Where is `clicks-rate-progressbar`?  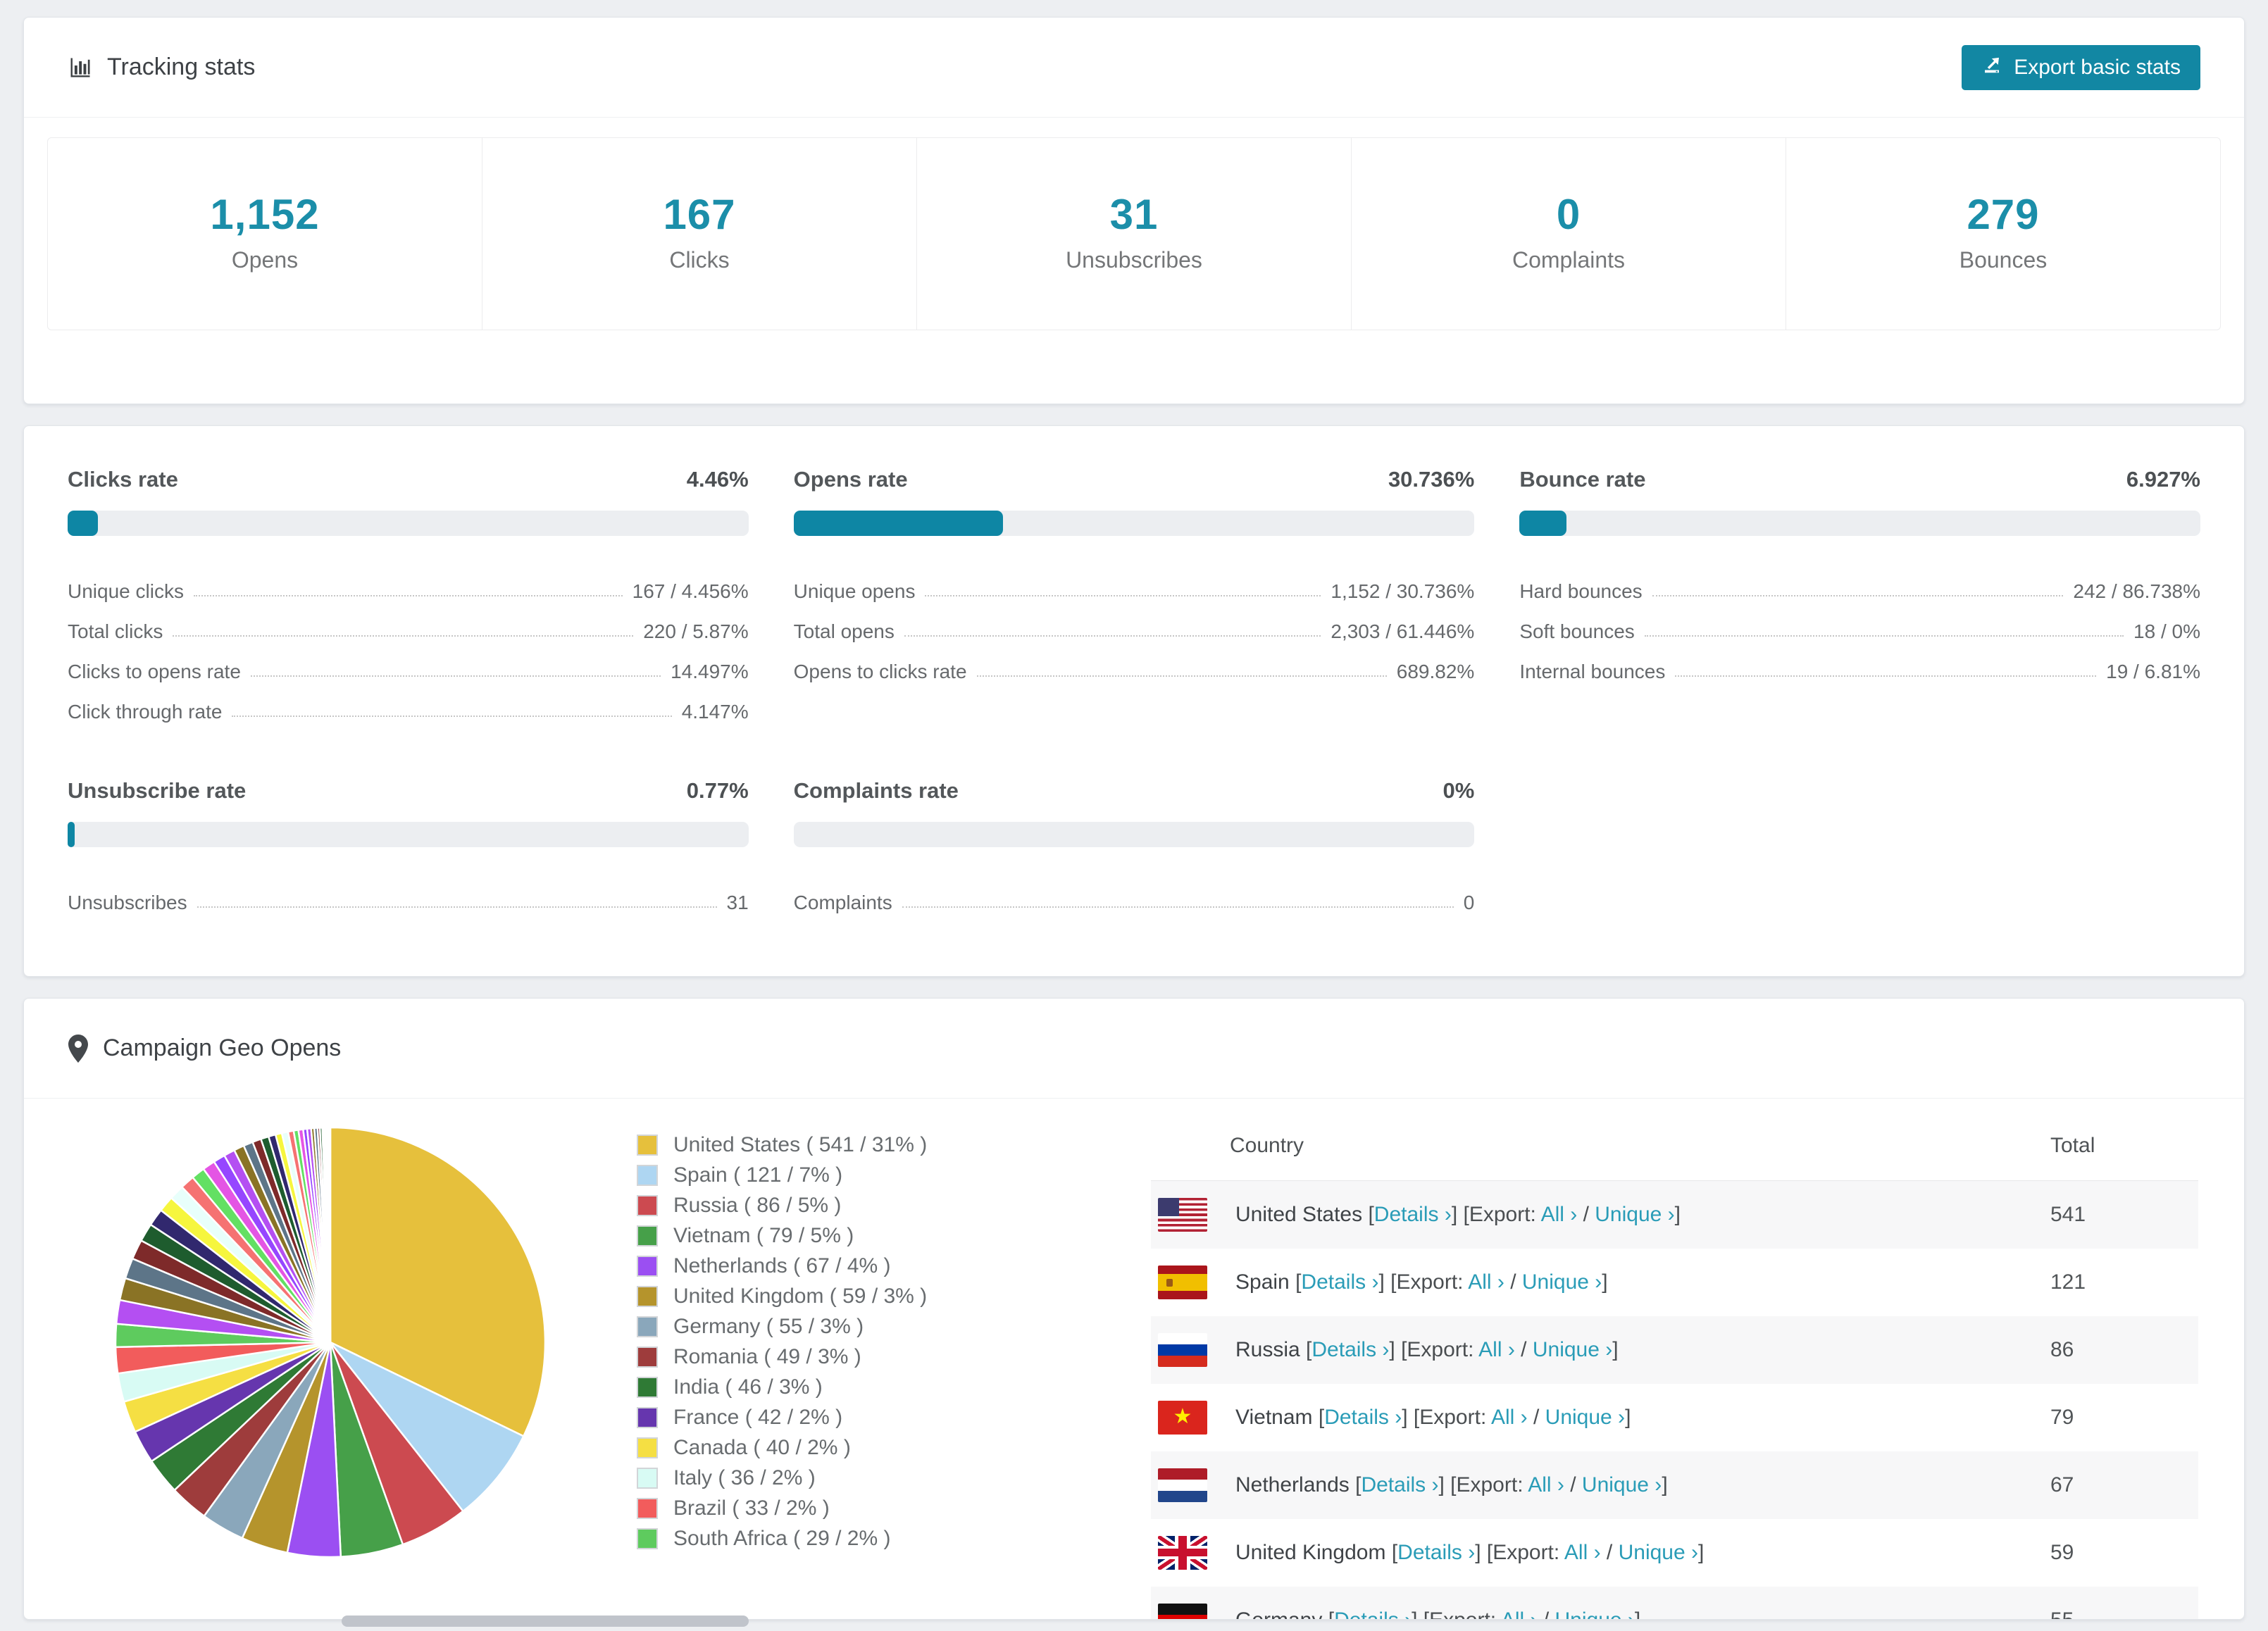 clicks-rate-progressbar is located at coordinates (409, 523).